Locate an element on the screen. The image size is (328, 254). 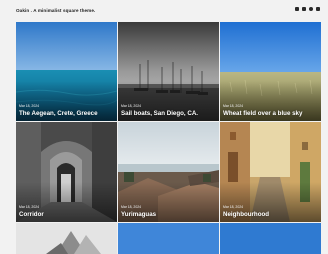
site-header: Oakin . A minimalist square theme. is located at coordinates (164, 11).